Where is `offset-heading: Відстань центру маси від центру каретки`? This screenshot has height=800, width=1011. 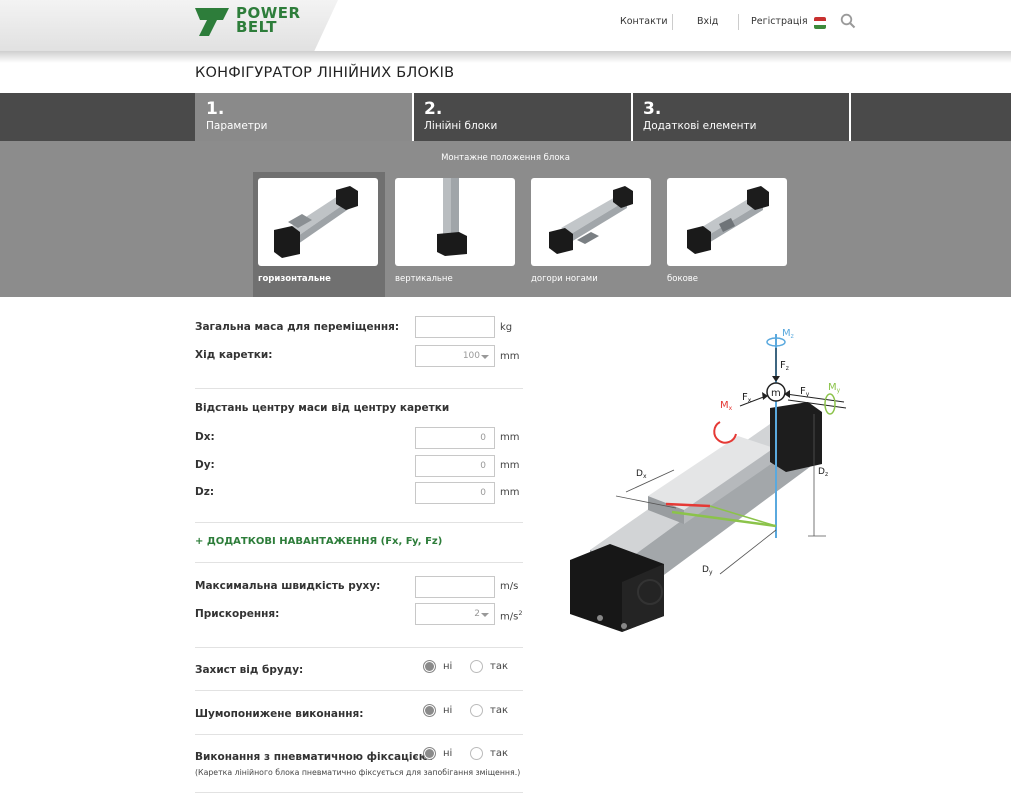
offset-heading: Відстань центру маси від центру каретки is located at coordinates (322, 408).